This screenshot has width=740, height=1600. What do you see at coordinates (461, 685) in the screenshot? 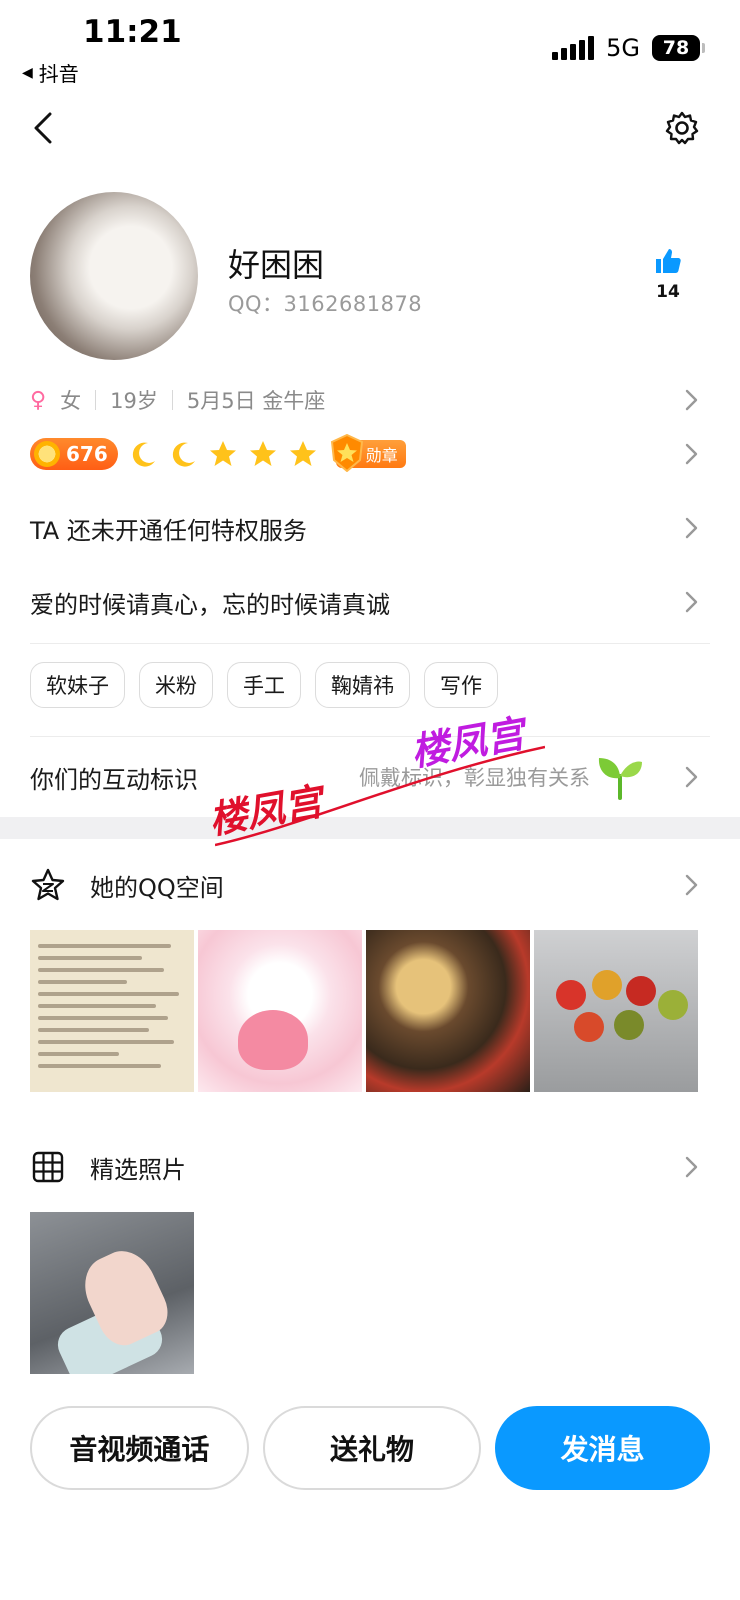
I see `tag-item: 写作` at bounding box center [461, 685].